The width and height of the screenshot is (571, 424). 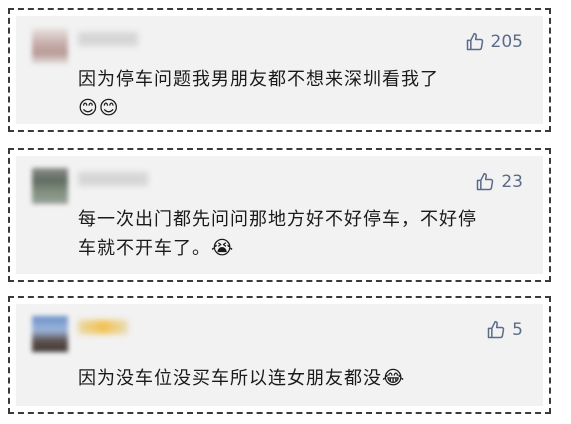 I want to click on comment-text: 因为停车问题我男朋友都不想来深圳看我了 😊😊, so click(x=258, y=94).